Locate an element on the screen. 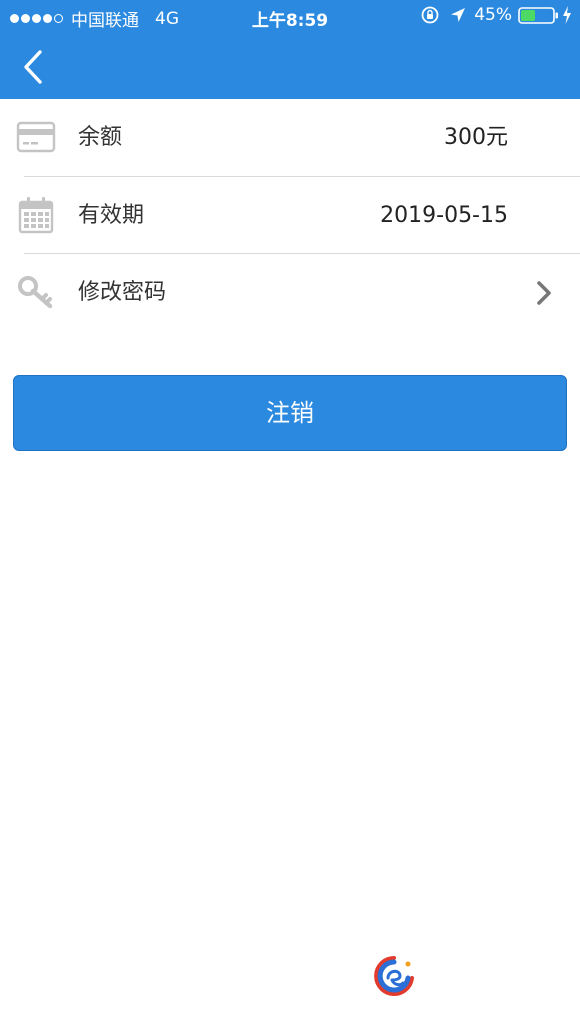 The image size is (580, 1032). chevron-left-icon is located at coordinates (33, 67).